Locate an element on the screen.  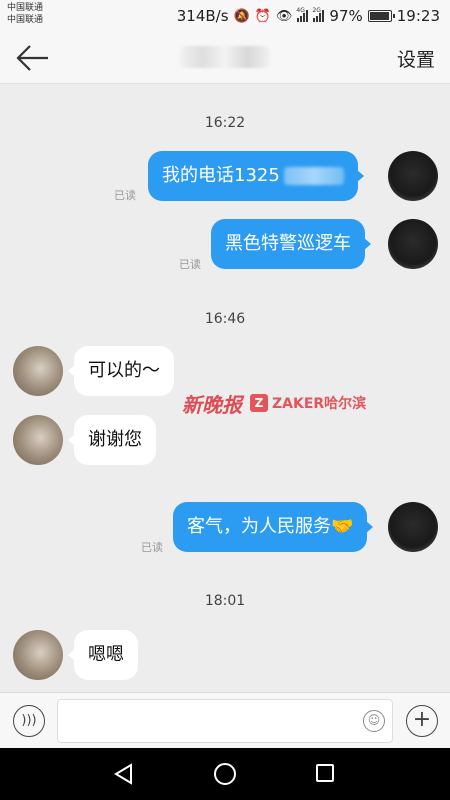
message-bubble-incoming: 谢谢您 is located at coordinates (112, 440).